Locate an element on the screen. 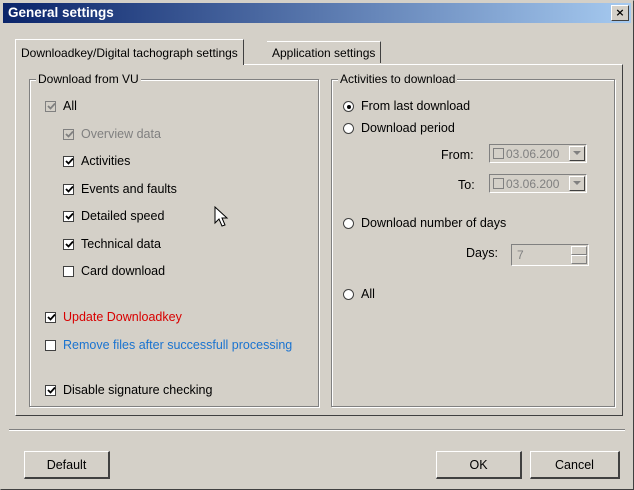  title-bar: General settings × is located at coordinates (317, 13).